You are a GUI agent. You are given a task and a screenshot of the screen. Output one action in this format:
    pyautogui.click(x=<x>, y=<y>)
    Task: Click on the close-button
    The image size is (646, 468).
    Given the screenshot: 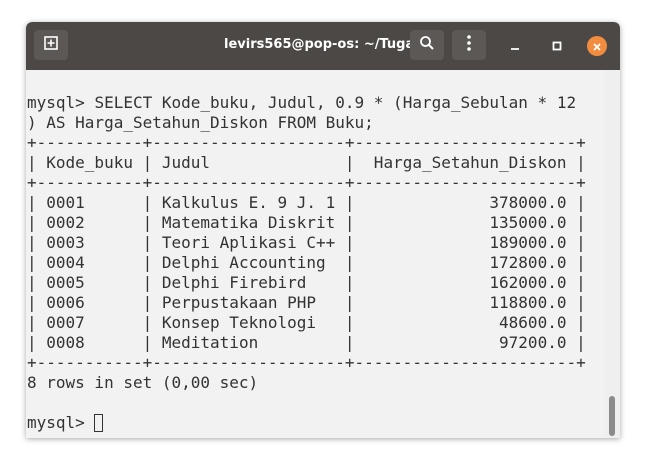 What is the action you would take?
    pyautogui.click(x=597, y=46)
    